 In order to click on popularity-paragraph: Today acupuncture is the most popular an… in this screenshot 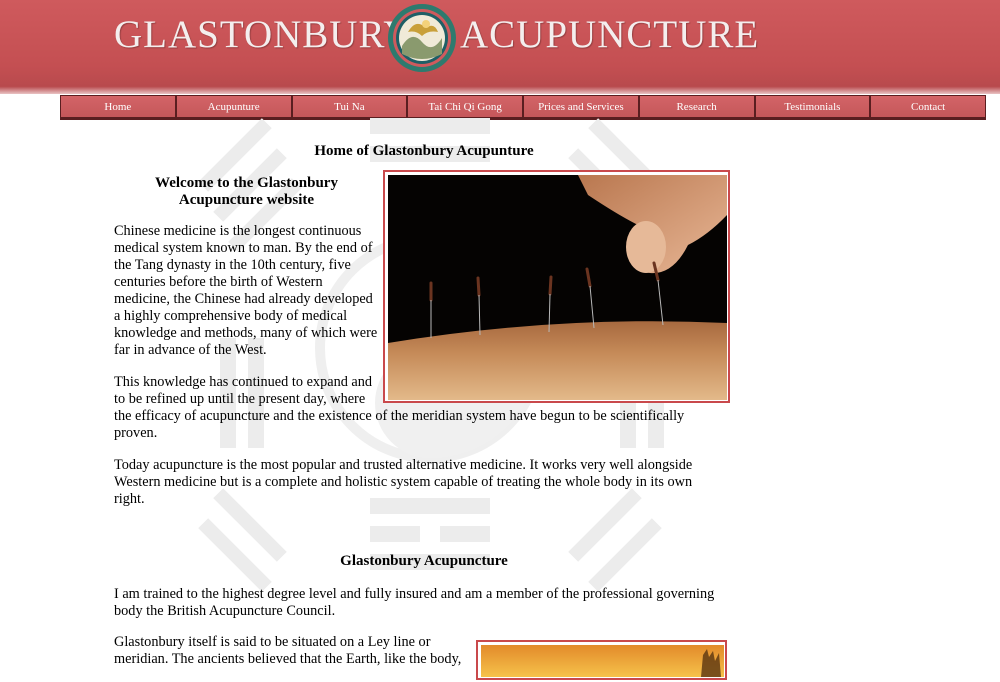, I will do `click(403, 482)`.